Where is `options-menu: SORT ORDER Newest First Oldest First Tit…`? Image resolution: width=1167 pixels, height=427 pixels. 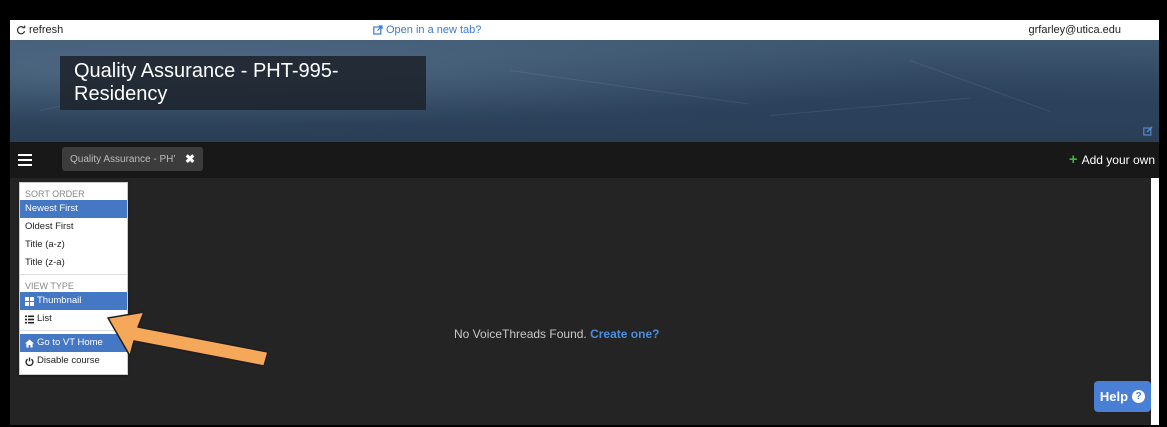 options-menu: SORT ORDER Newest First Oldest First Tit… is located at coordinates (73, 278).